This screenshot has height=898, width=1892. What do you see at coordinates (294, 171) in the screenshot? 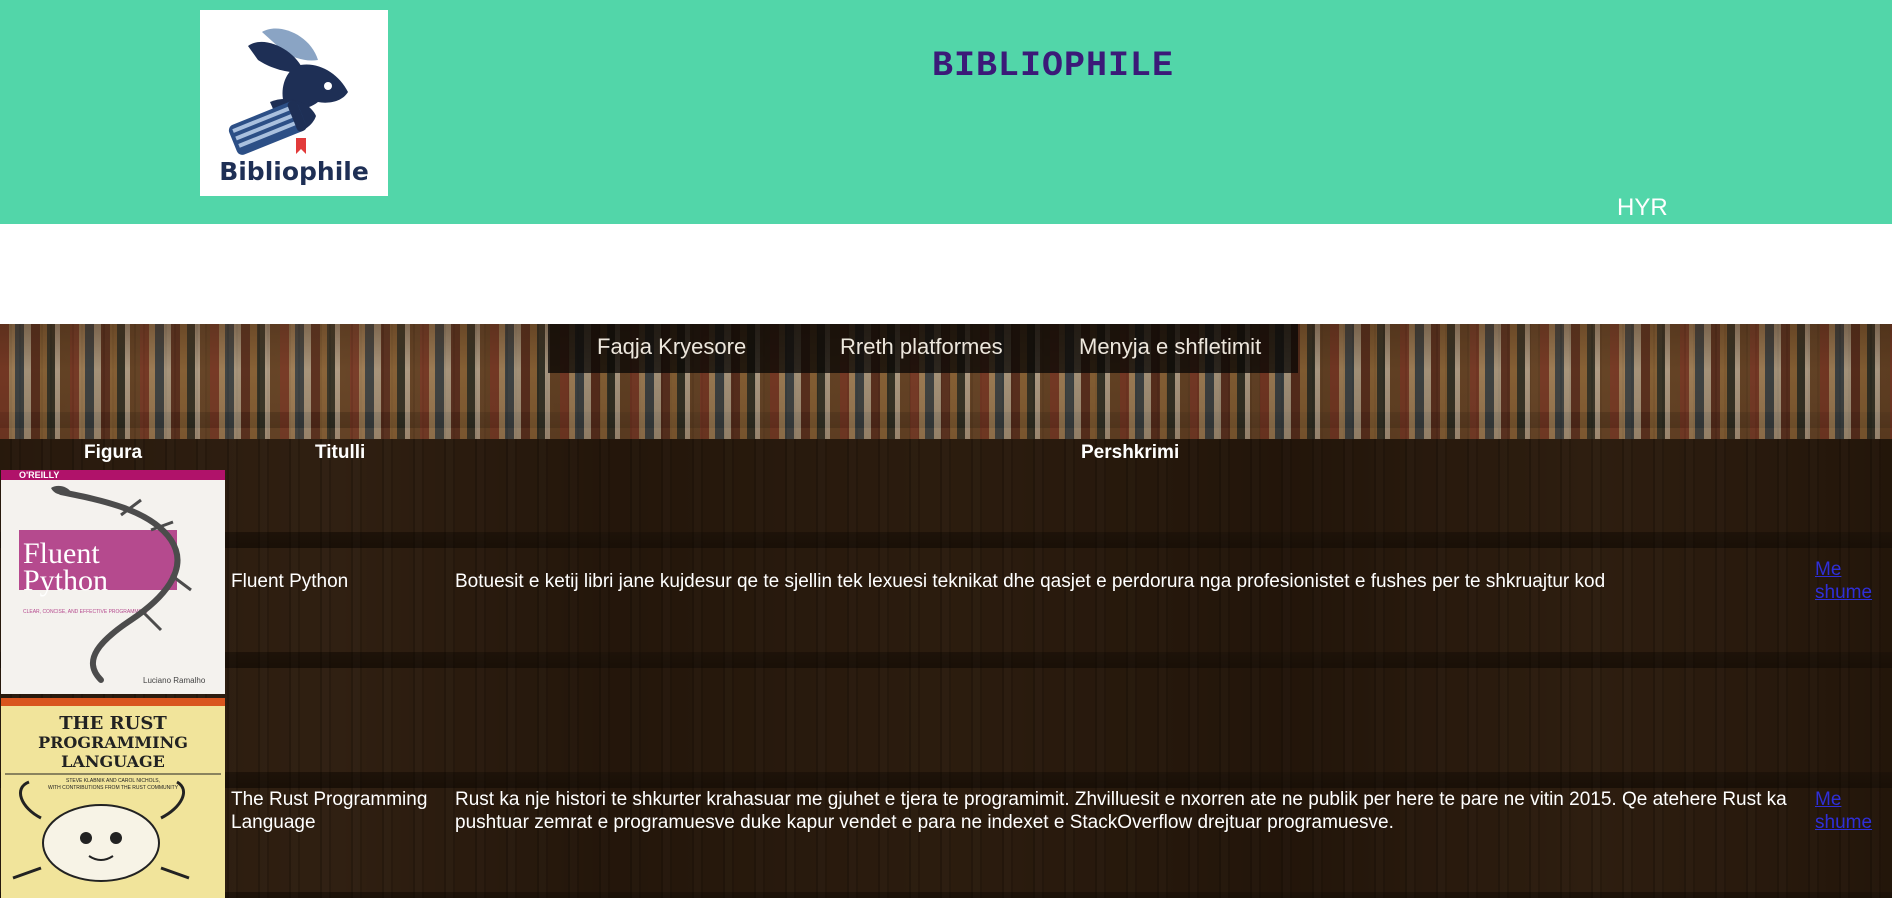
I see `logo-wordmark: Bibliophile` at bounding box center [294, 171].